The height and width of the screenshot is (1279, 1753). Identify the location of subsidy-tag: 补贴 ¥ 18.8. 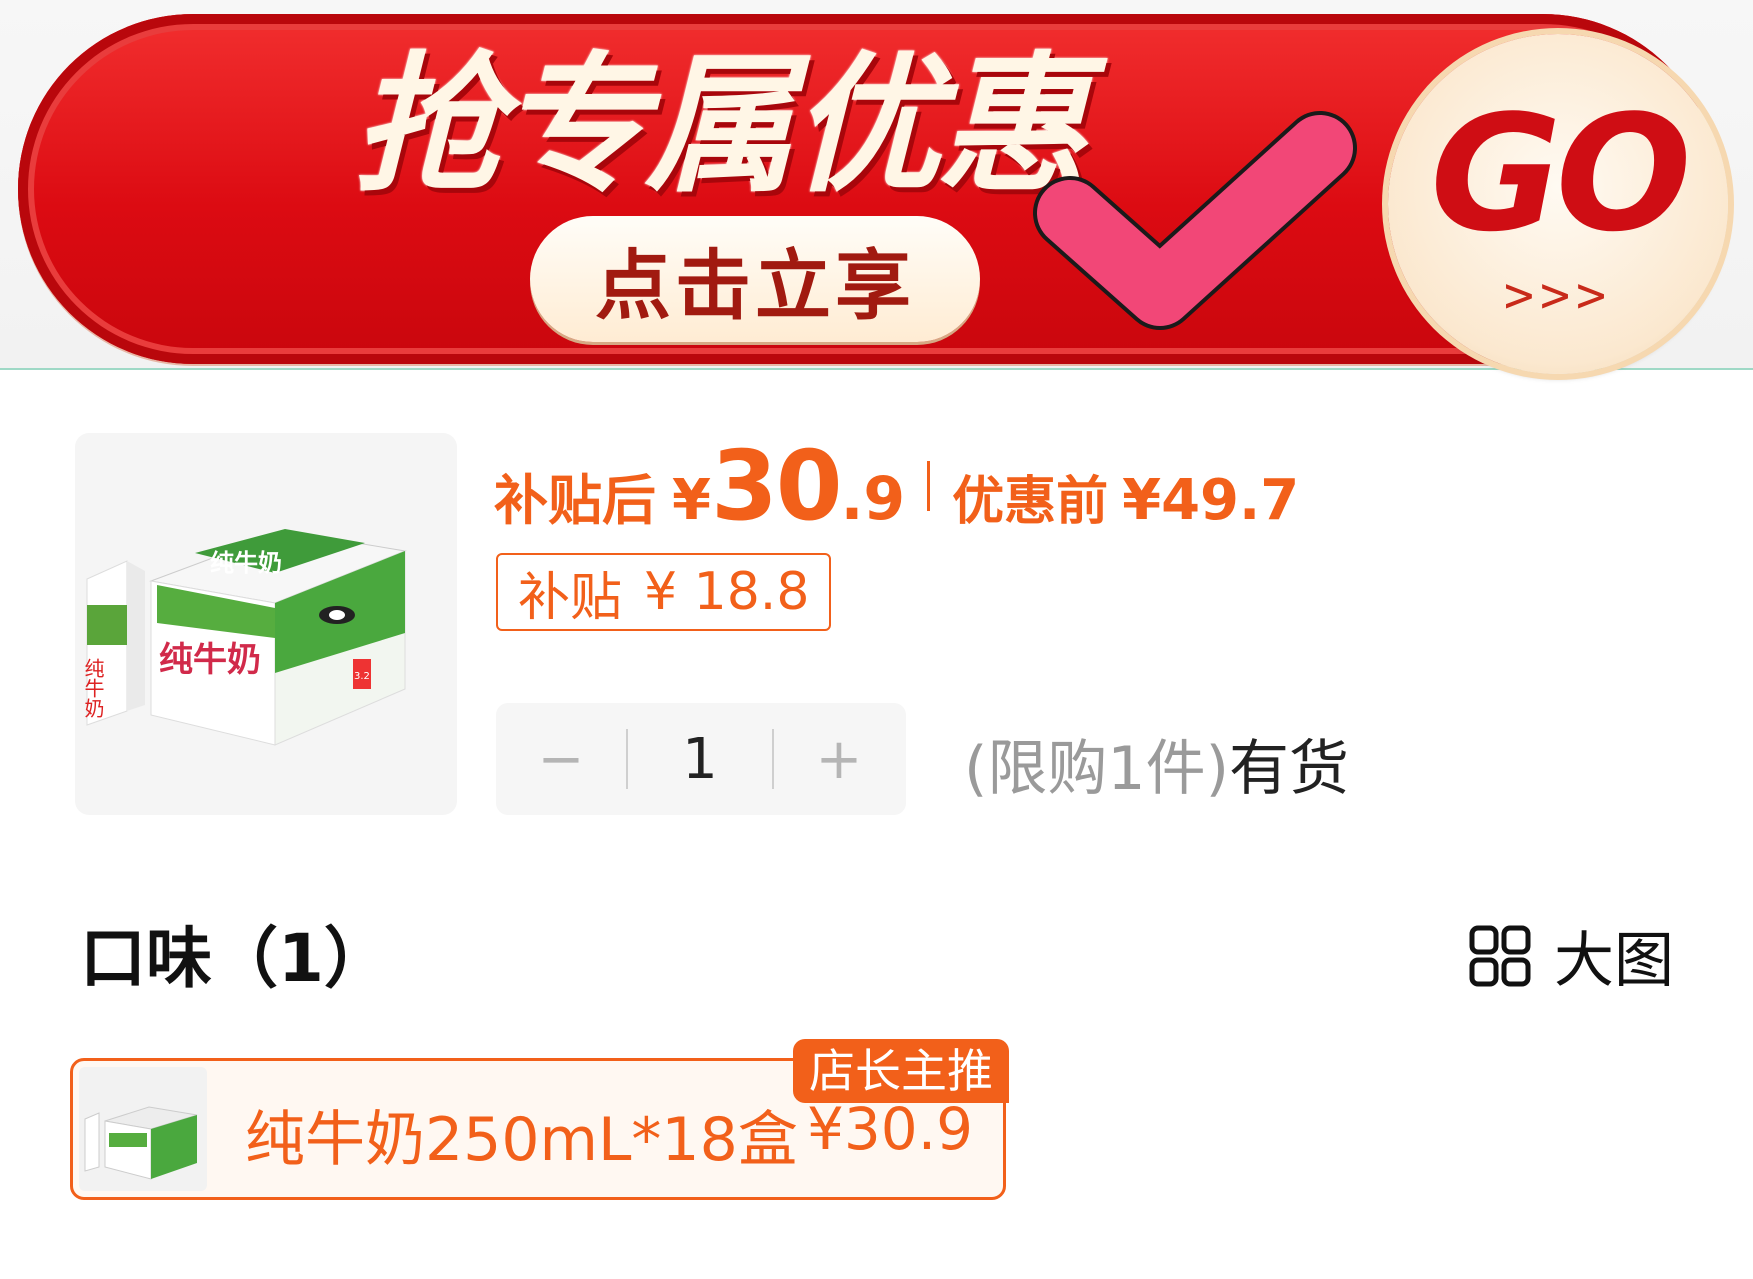
(664, 592).